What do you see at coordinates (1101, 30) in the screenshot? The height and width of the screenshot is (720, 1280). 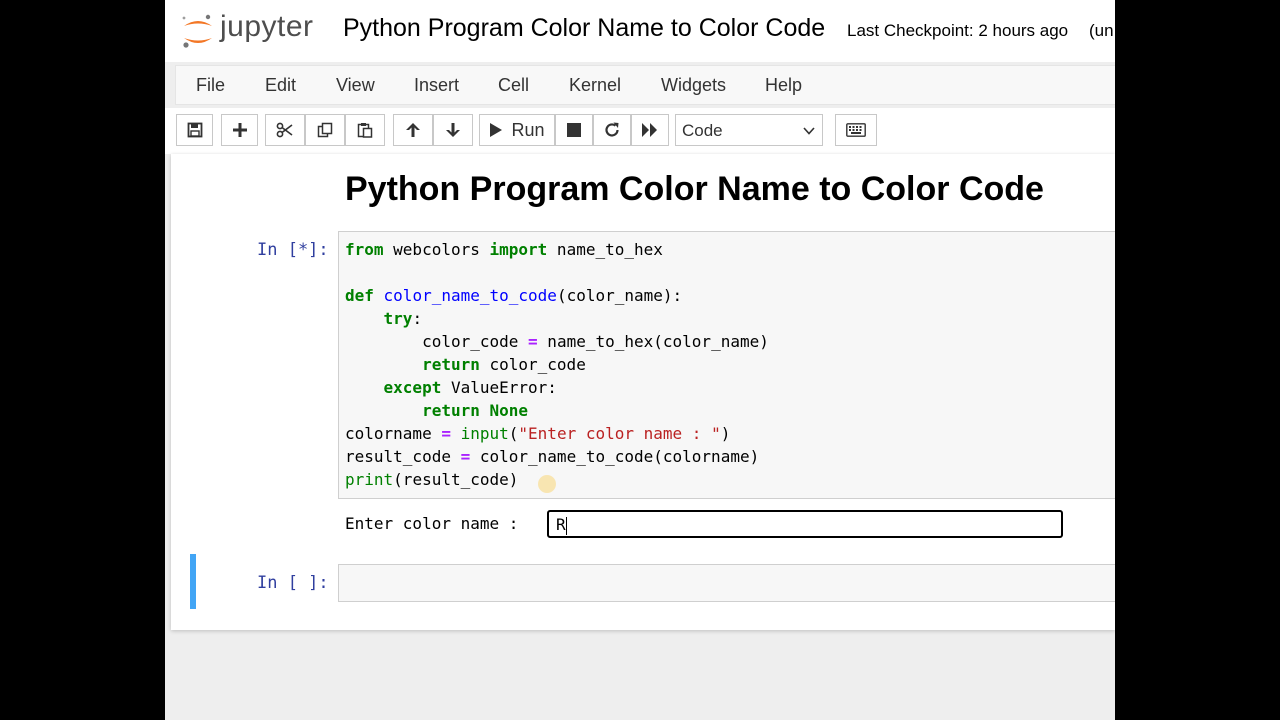 I see `autosave-status: (un` at bounding box center [1101, 30].